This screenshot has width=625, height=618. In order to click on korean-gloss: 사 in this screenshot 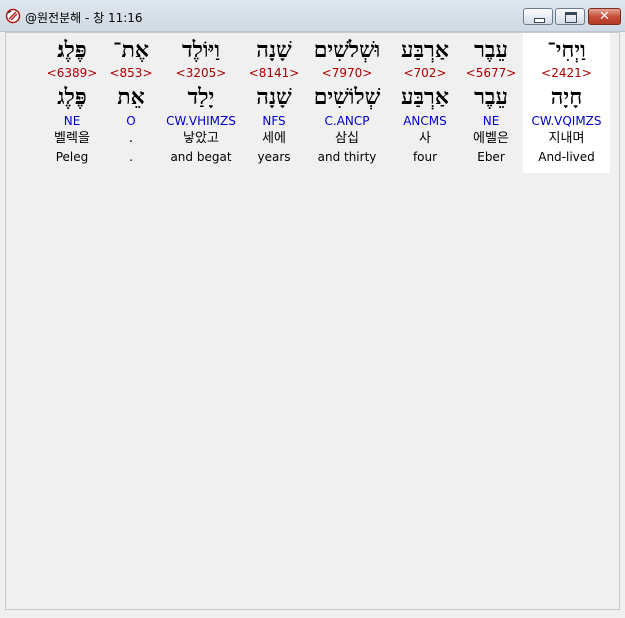, I will do `click(425, 138)`.